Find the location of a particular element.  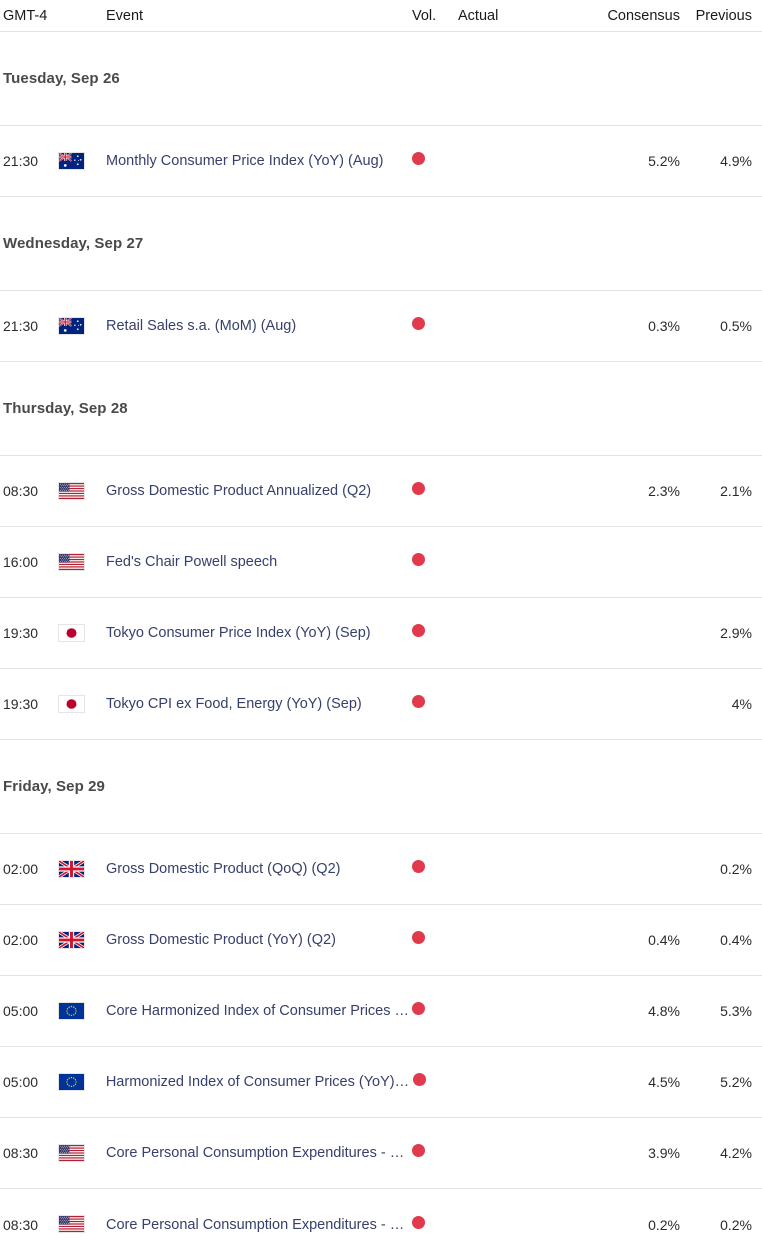

previous-value: 4% is located at coordinates (741, 704).